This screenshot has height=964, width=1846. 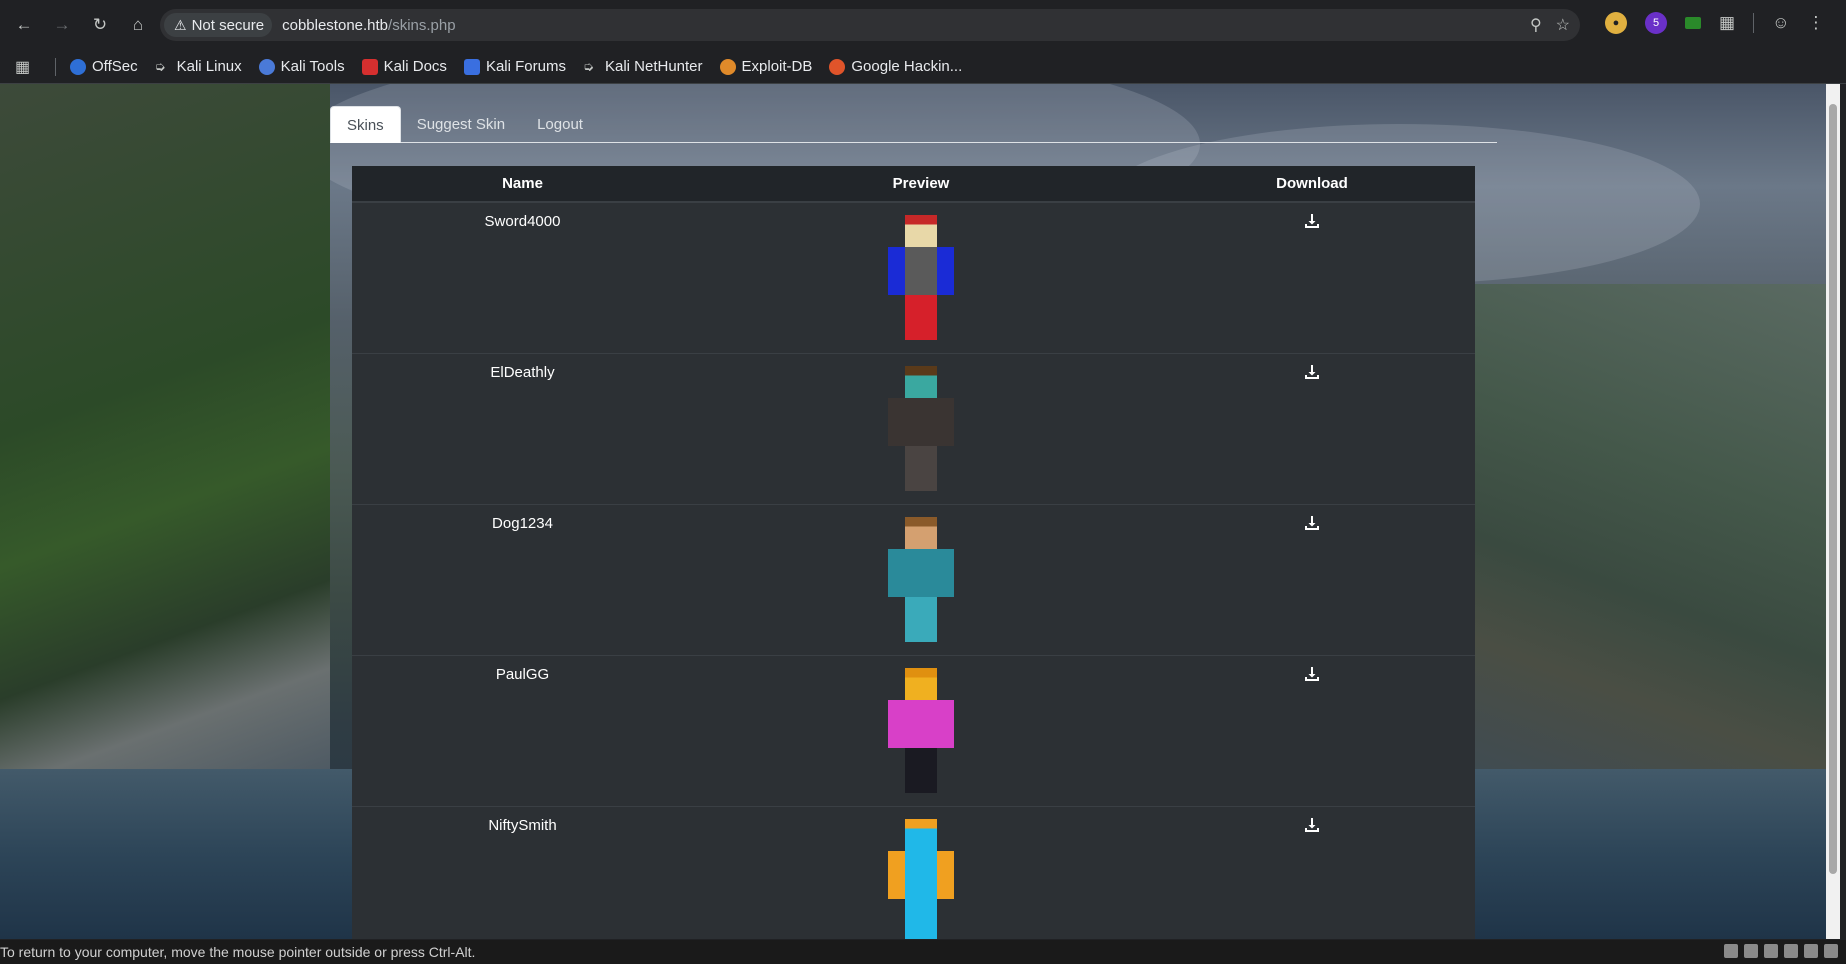 What do you see at coordinates (560, 124) in the screenshot?
I see `tab-logout: Logout` at bounding box center [560, 124].